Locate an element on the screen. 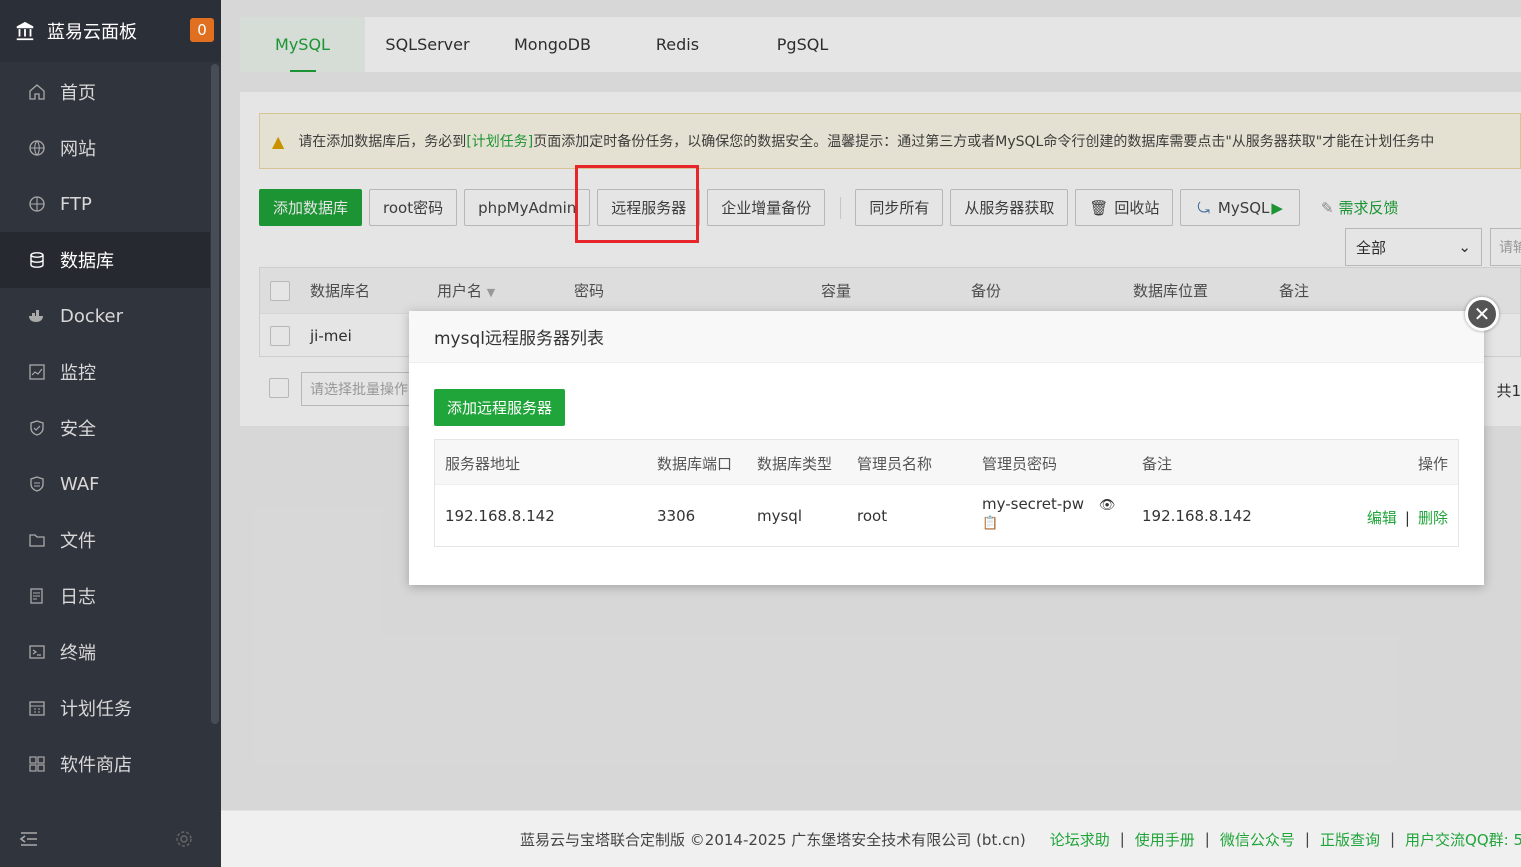 The image size is (1521, 867). col-port: 数据库端口 is located at coordinates (695, 464).